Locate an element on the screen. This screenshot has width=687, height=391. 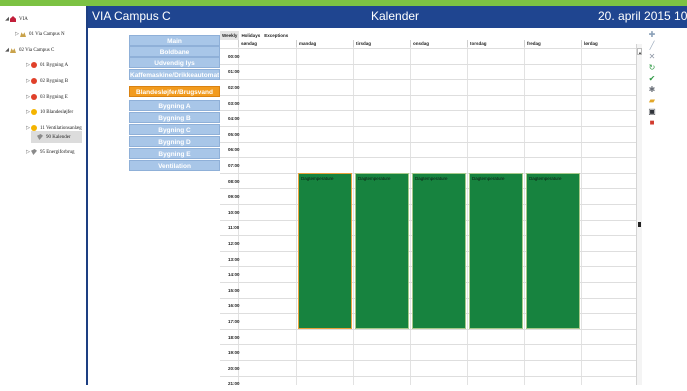
time-row: 01:00 is located at coordinates (429, 71).